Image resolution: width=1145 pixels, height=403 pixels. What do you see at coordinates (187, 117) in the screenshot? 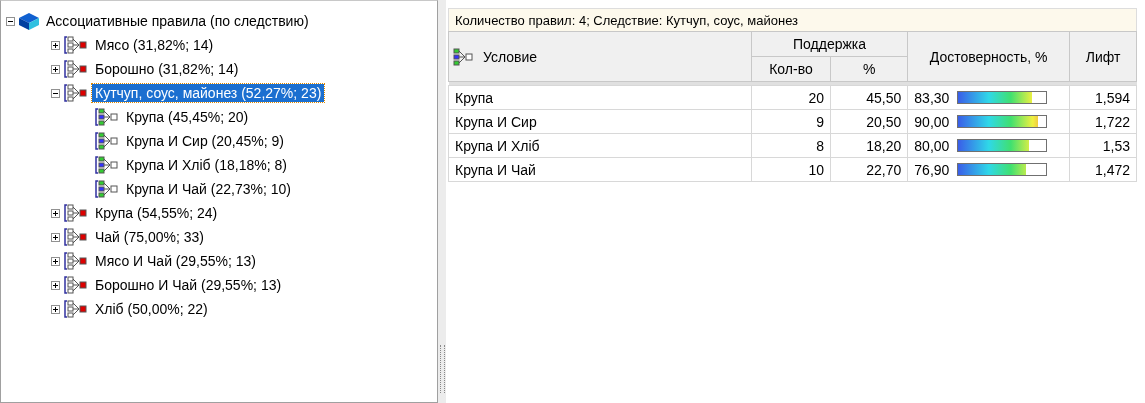
I see `tree-item: Крупа (45,45%; 20)` at bounding box center [187, 117].